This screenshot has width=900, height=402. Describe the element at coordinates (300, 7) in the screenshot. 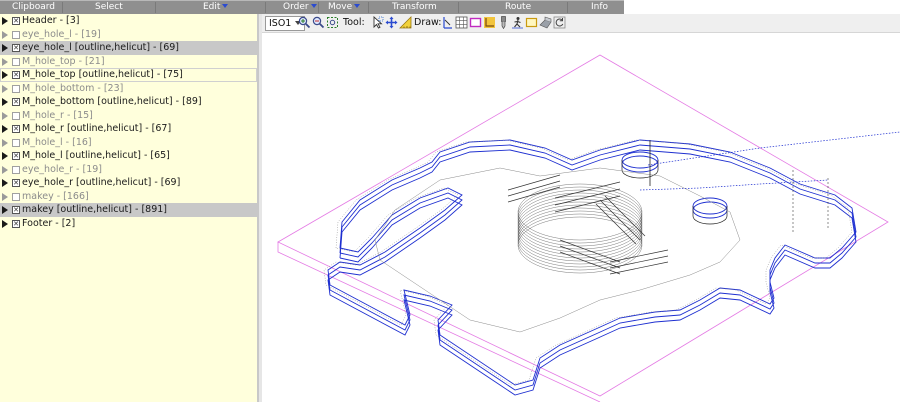

I see `menu-order: Order` at that location.